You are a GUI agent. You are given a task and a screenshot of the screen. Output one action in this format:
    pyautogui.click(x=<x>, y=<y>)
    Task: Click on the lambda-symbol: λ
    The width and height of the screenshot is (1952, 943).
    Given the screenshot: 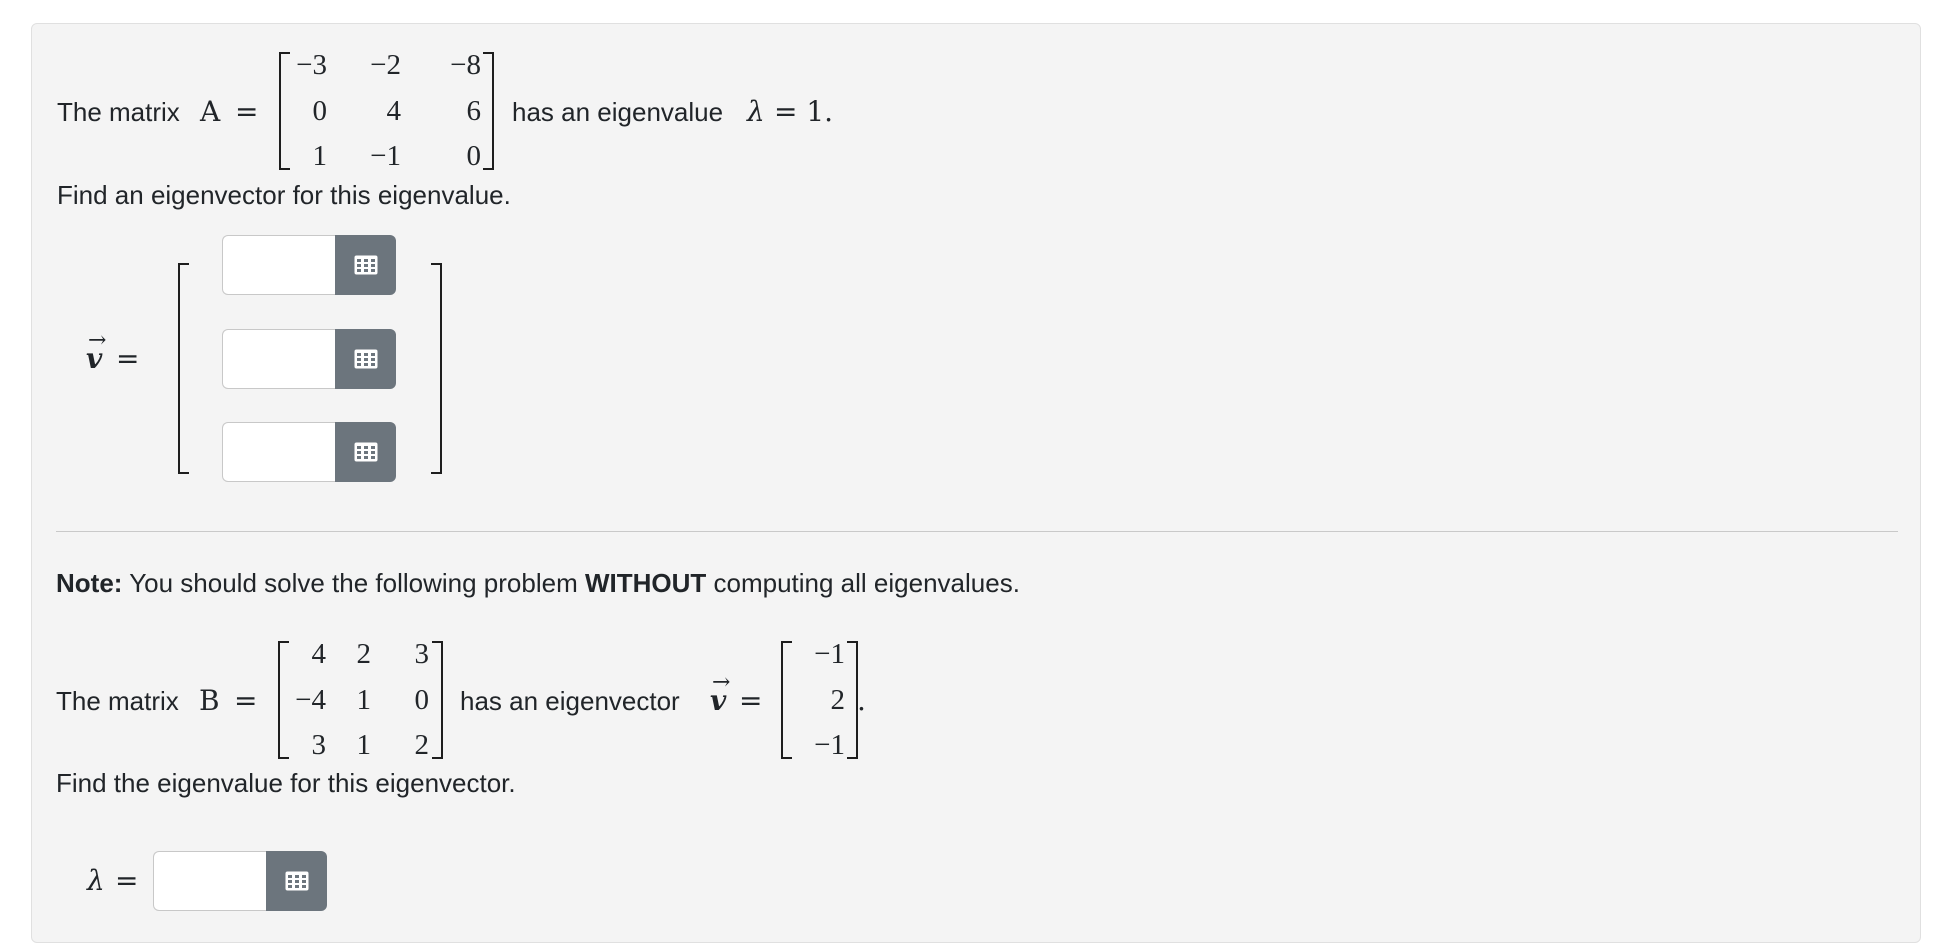 What is the action you would take?
    pyautogui.click(x=96, y=880)
    